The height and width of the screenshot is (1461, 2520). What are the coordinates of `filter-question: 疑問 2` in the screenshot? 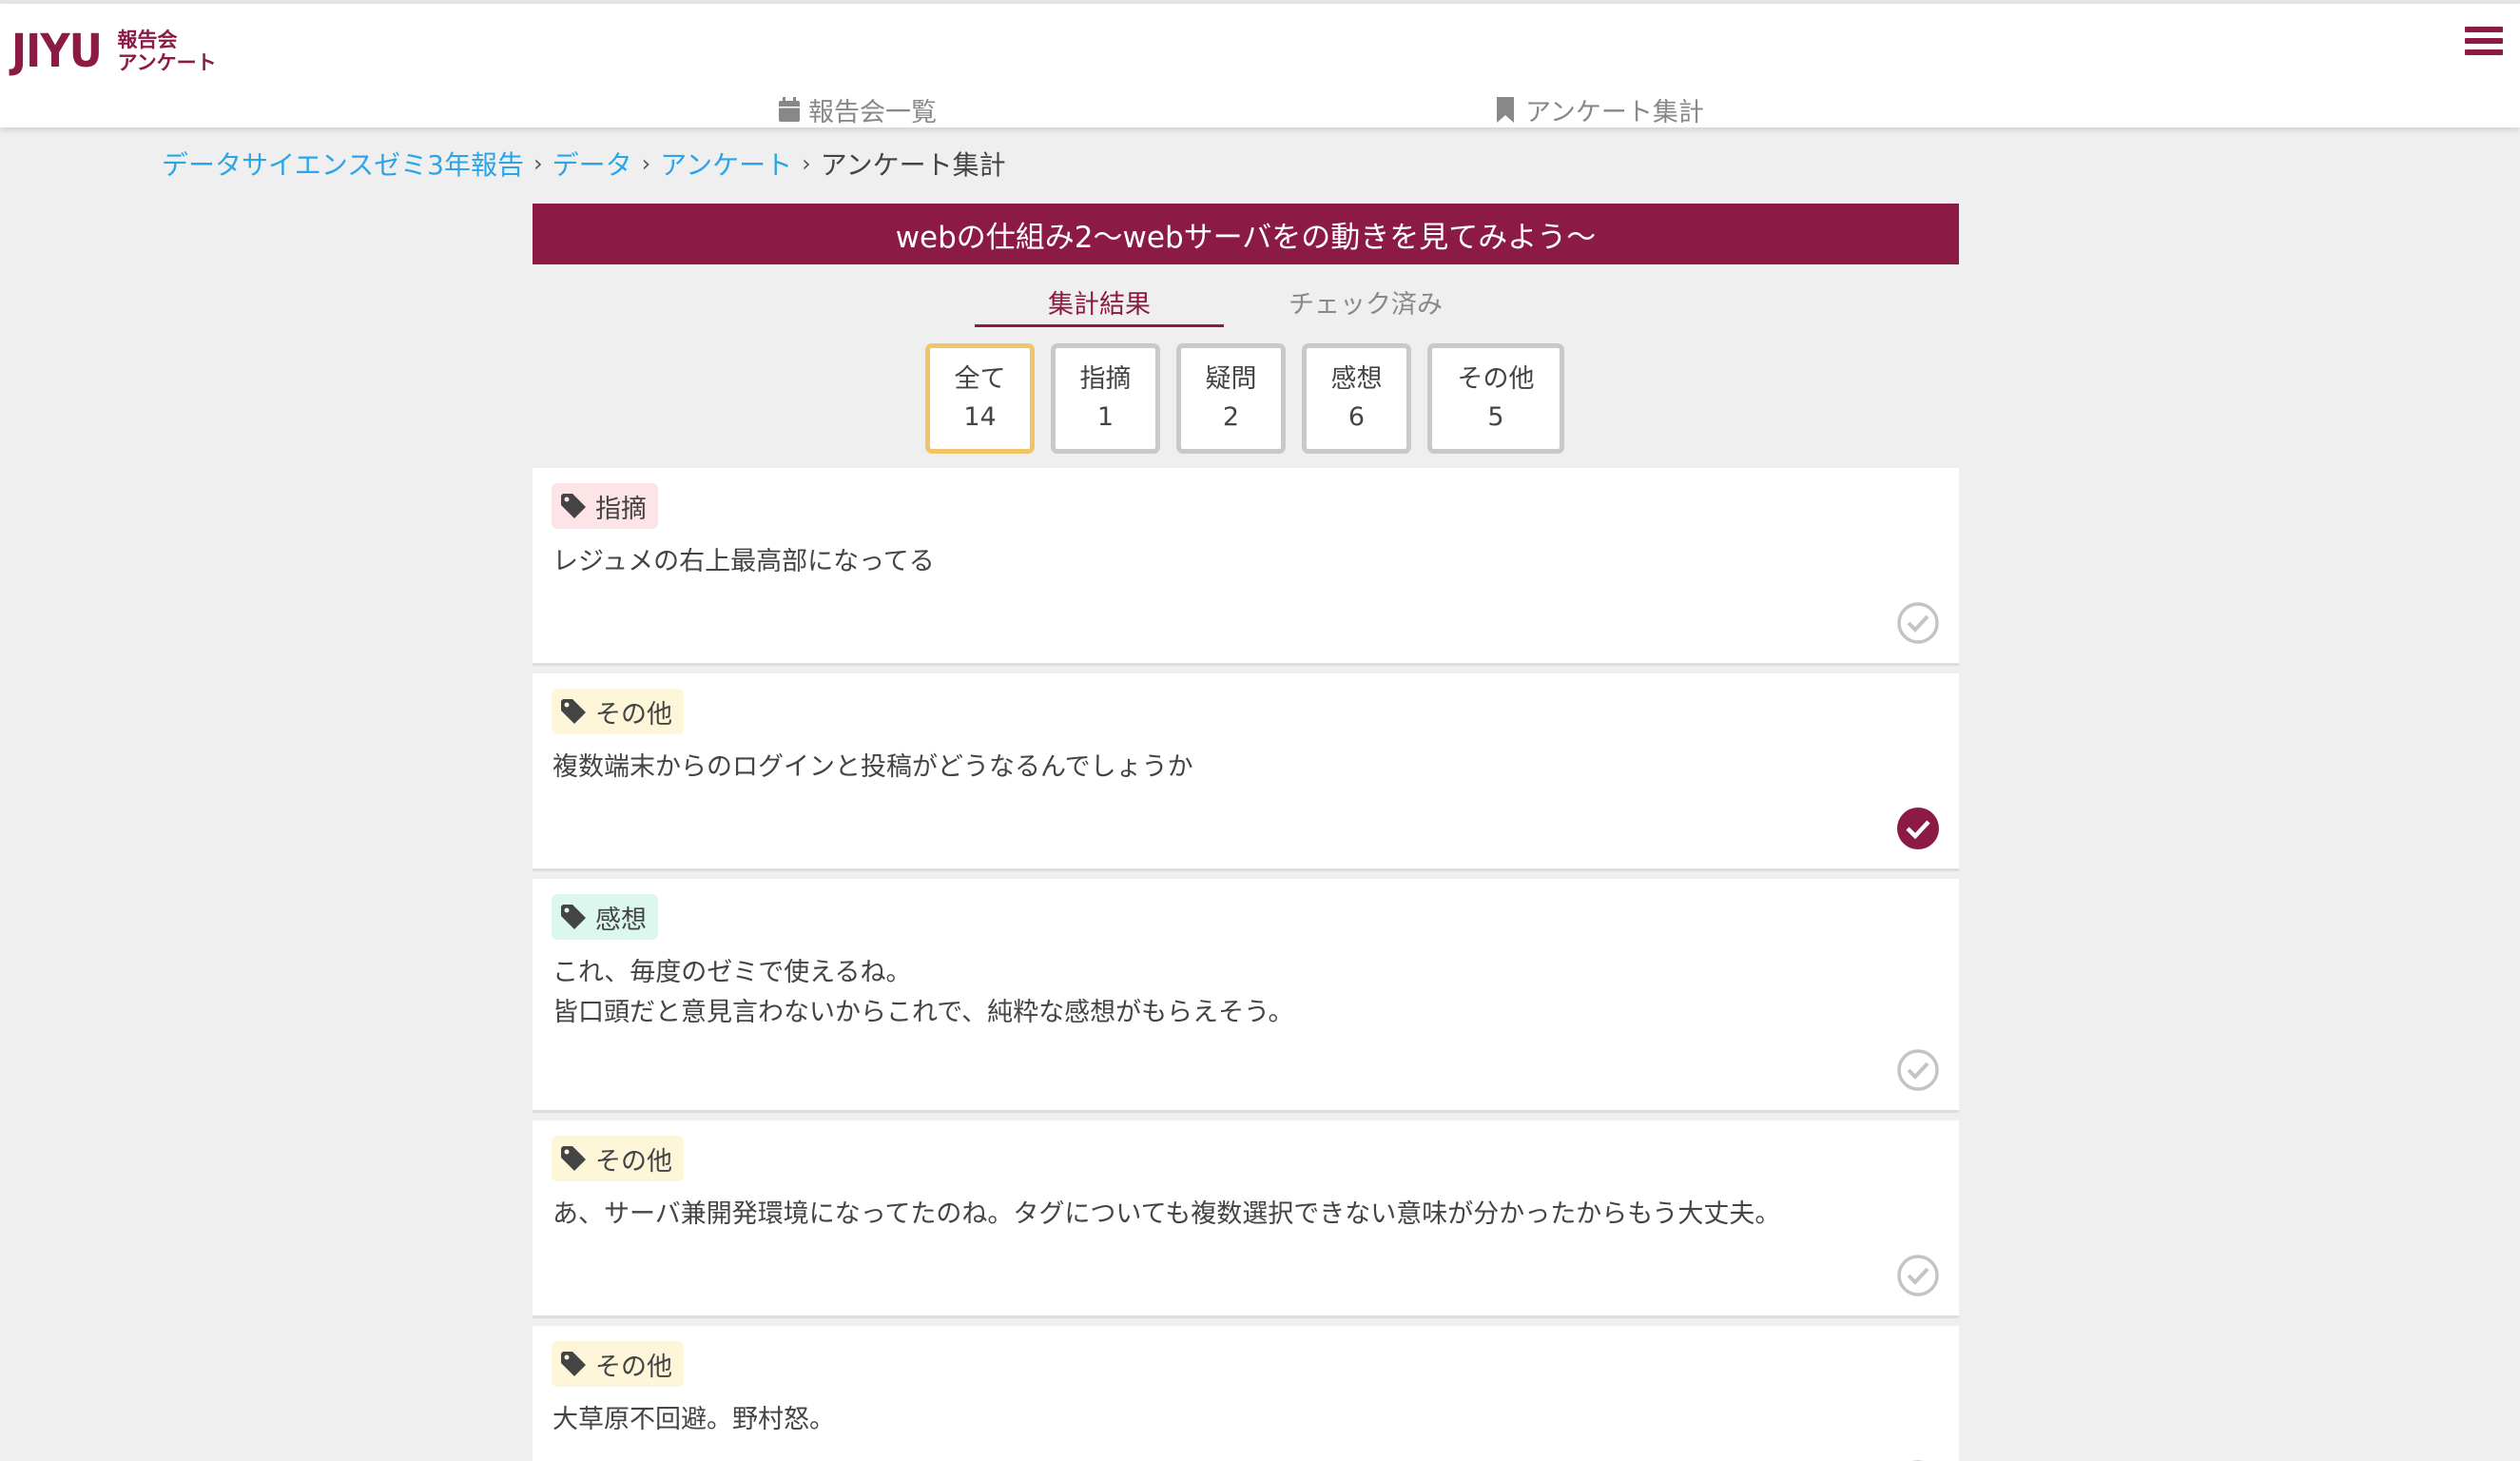 It's located at (1231, 398).